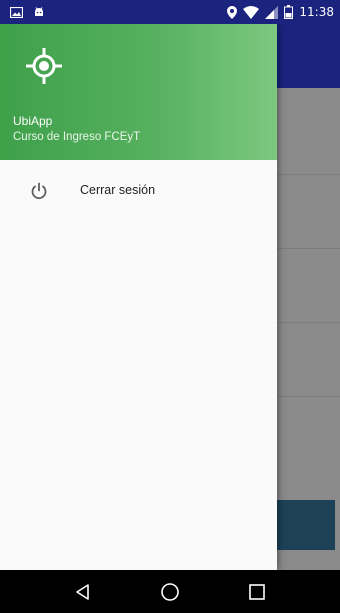 The width and height of the screenshot is (340, 613). What do you see at coordinates (44, 66) in the screenshot?
I see `location-target-icon` at bounding box center [44, 66].